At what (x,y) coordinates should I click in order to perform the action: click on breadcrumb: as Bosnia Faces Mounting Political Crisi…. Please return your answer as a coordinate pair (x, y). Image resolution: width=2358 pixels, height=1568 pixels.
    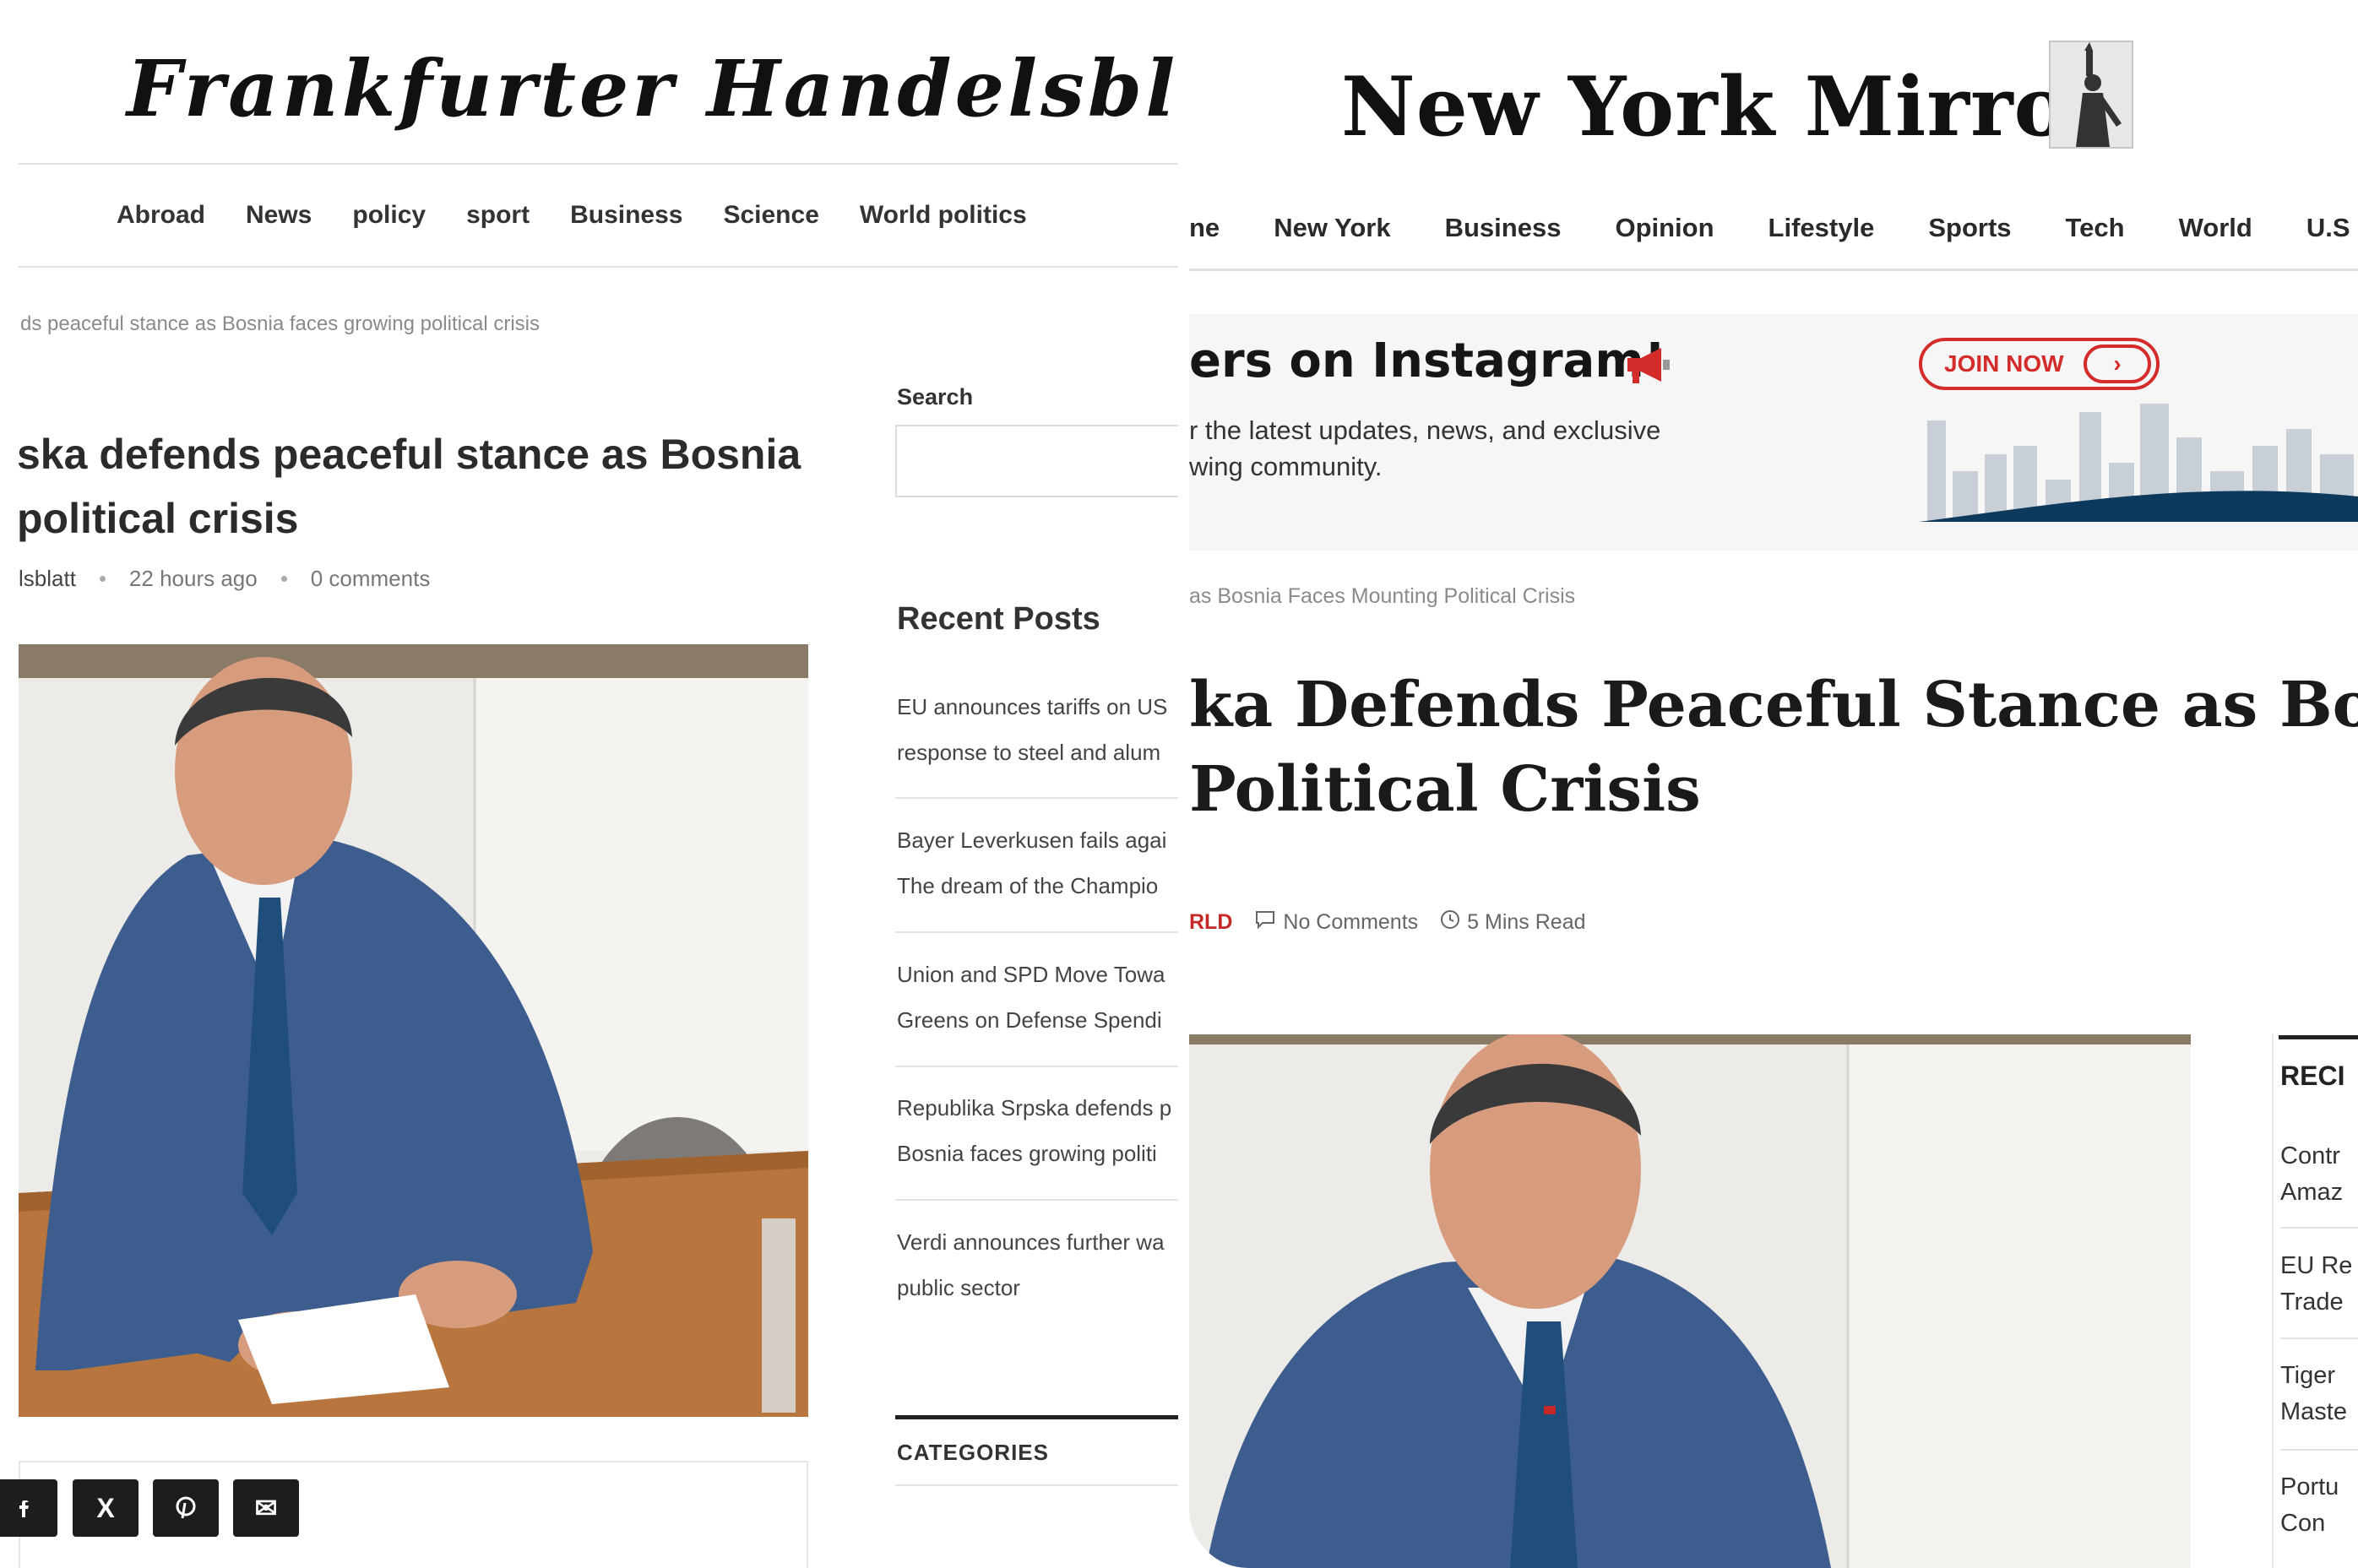
    Looking at the image, I should click on (1382, 596).